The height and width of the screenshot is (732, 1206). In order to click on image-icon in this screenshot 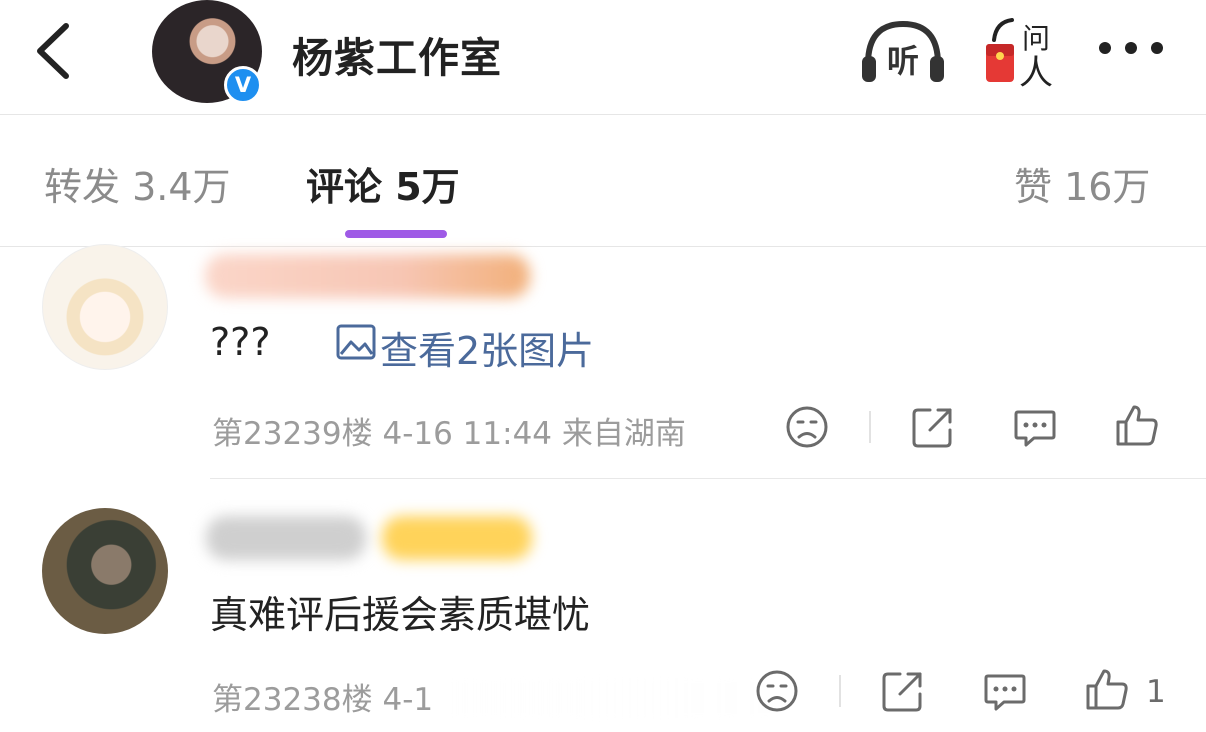, I will do `click(356, 342)`.